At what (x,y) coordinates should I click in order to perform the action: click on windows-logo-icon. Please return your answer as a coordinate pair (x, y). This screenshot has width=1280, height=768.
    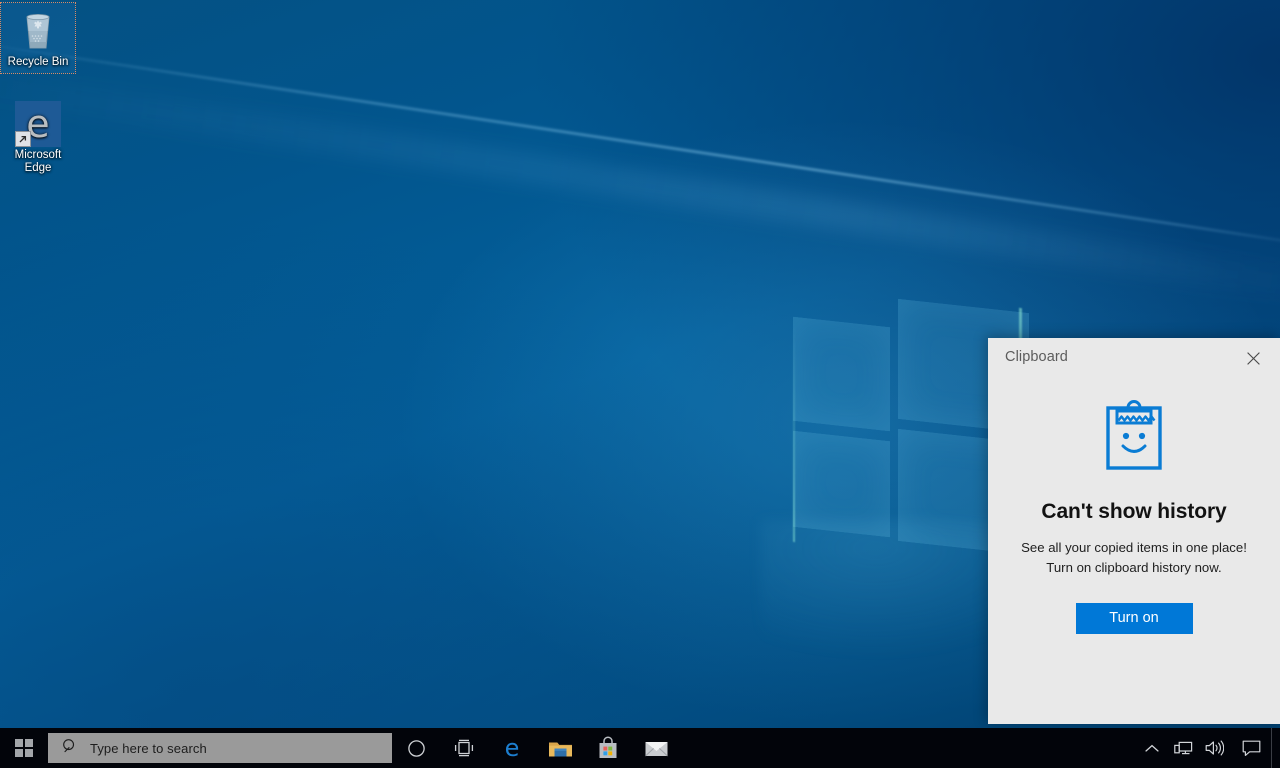
    Looking at the image, I should click on (24, 748).